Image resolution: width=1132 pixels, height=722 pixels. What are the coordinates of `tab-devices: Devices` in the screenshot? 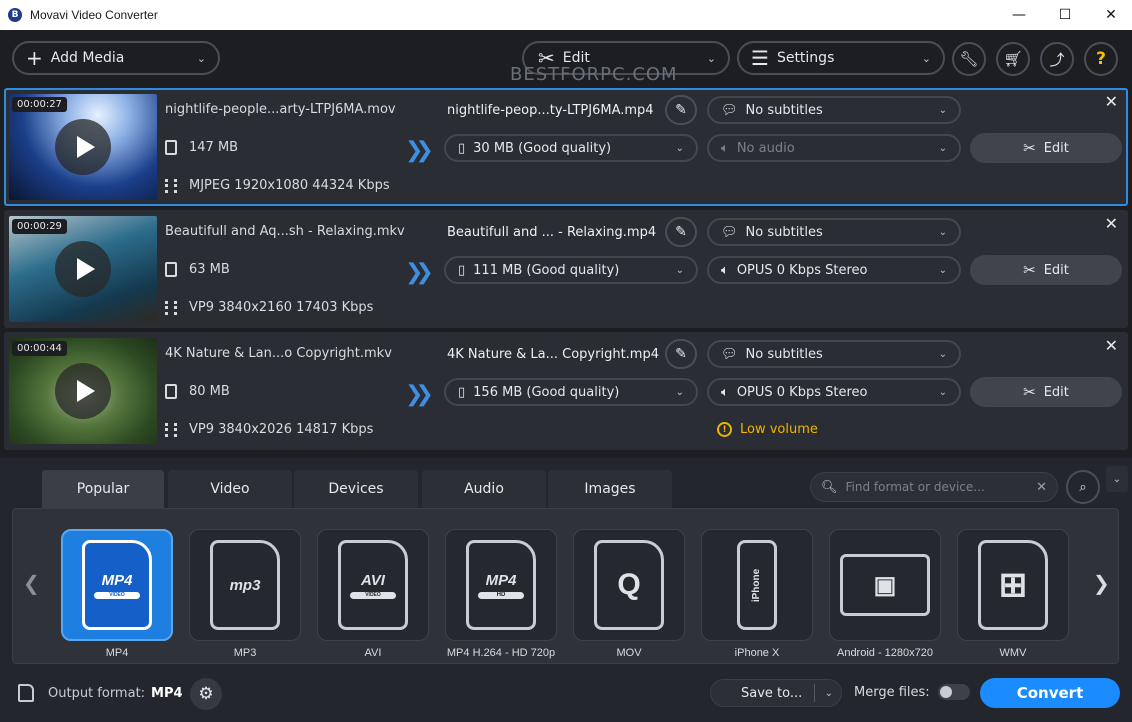 It's located at (356, 489).